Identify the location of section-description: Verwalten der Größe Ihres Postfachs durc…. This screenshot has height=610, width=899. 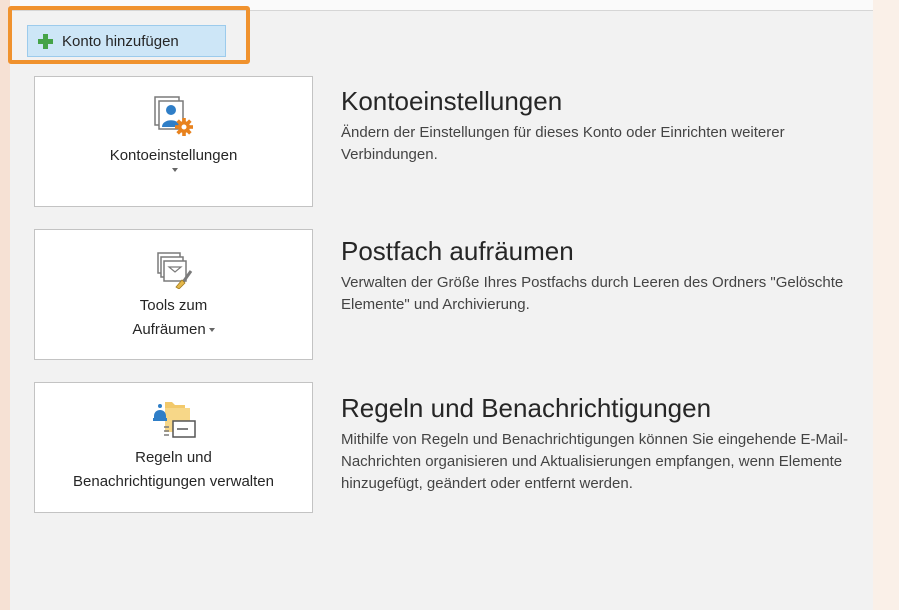
(592, 293).